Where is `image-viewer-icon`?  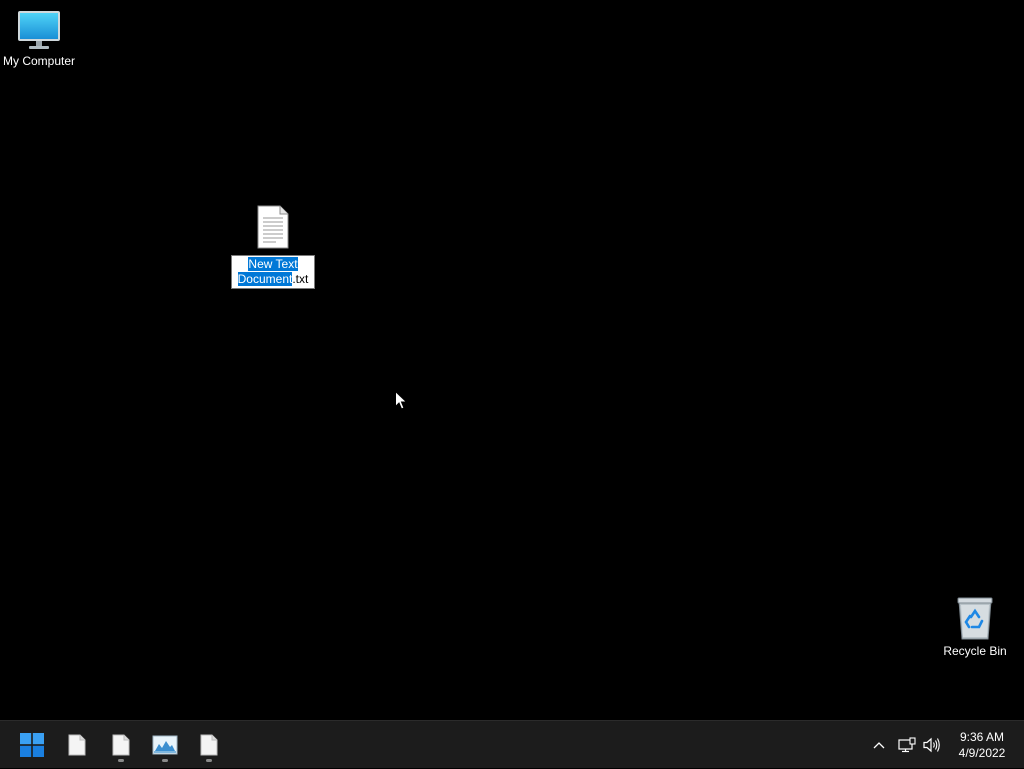 image-viewer-icon is located at coordinates (165, 745).